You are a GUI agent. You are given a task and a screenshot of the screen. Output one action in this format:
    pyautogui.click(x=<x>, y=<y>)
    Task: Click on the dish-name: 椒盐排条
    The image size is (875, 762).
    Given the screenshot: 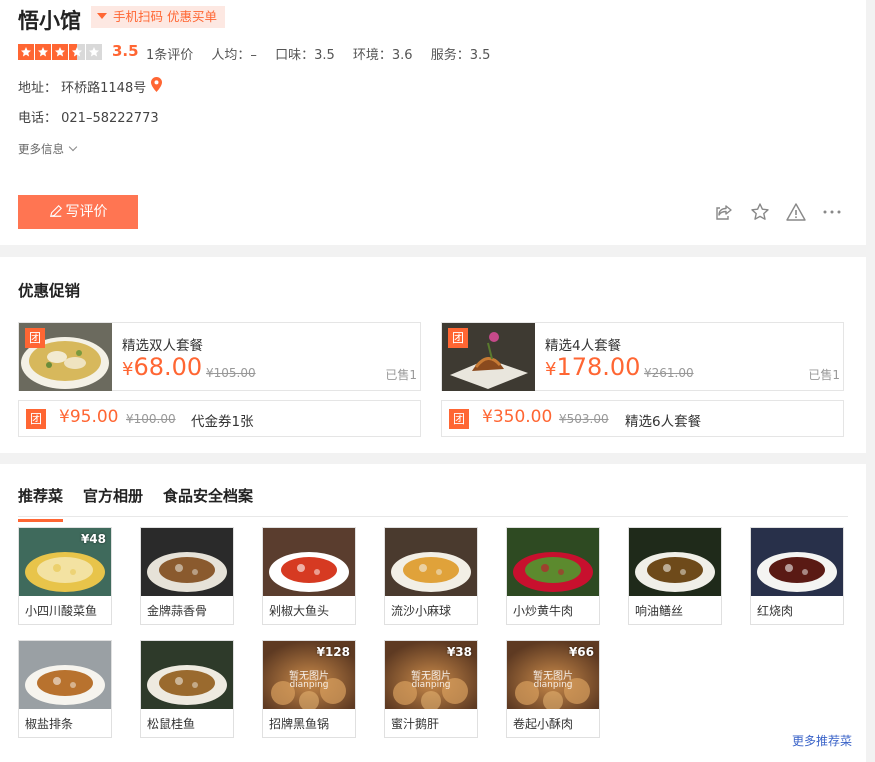 What is the action you would take?
    pyautogui.click(x=49, y=724)
    